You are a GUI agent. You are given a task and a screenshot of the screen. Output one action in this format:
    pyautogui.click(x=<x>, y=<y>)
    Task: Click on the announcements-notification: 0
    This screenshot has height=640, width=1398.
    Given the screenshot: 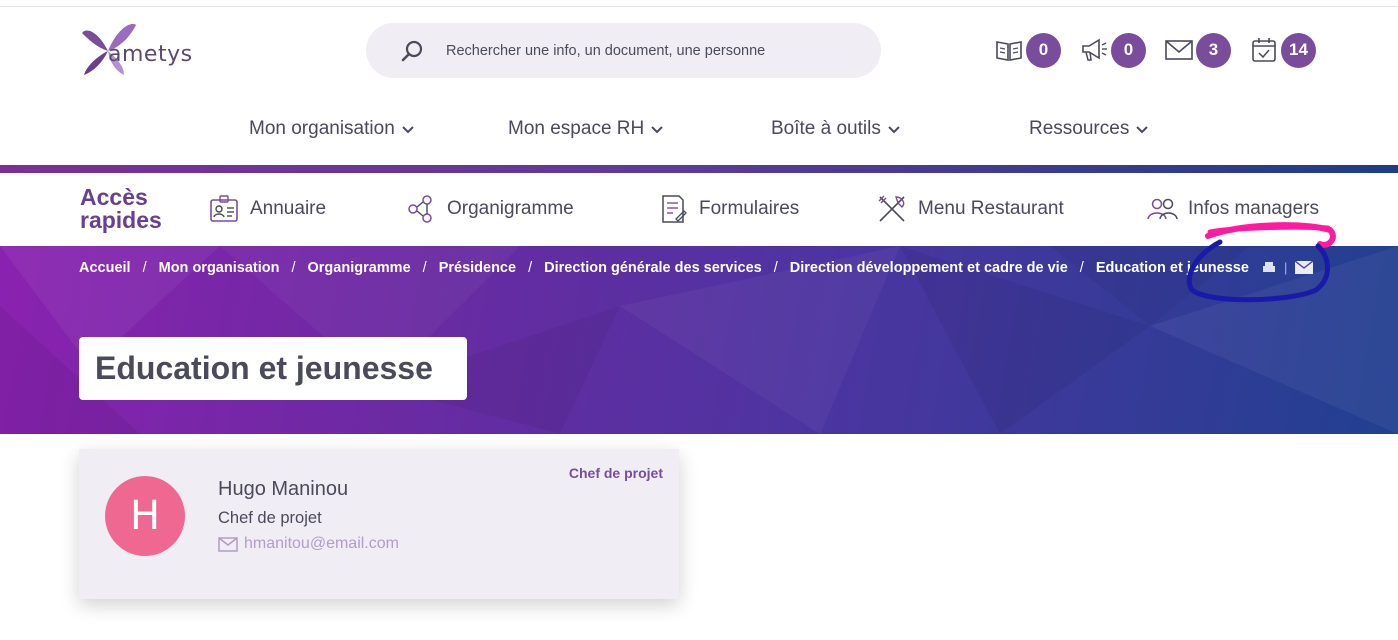 What is the action you would take?
    pyautogui.click(x=1112, y=50)
    